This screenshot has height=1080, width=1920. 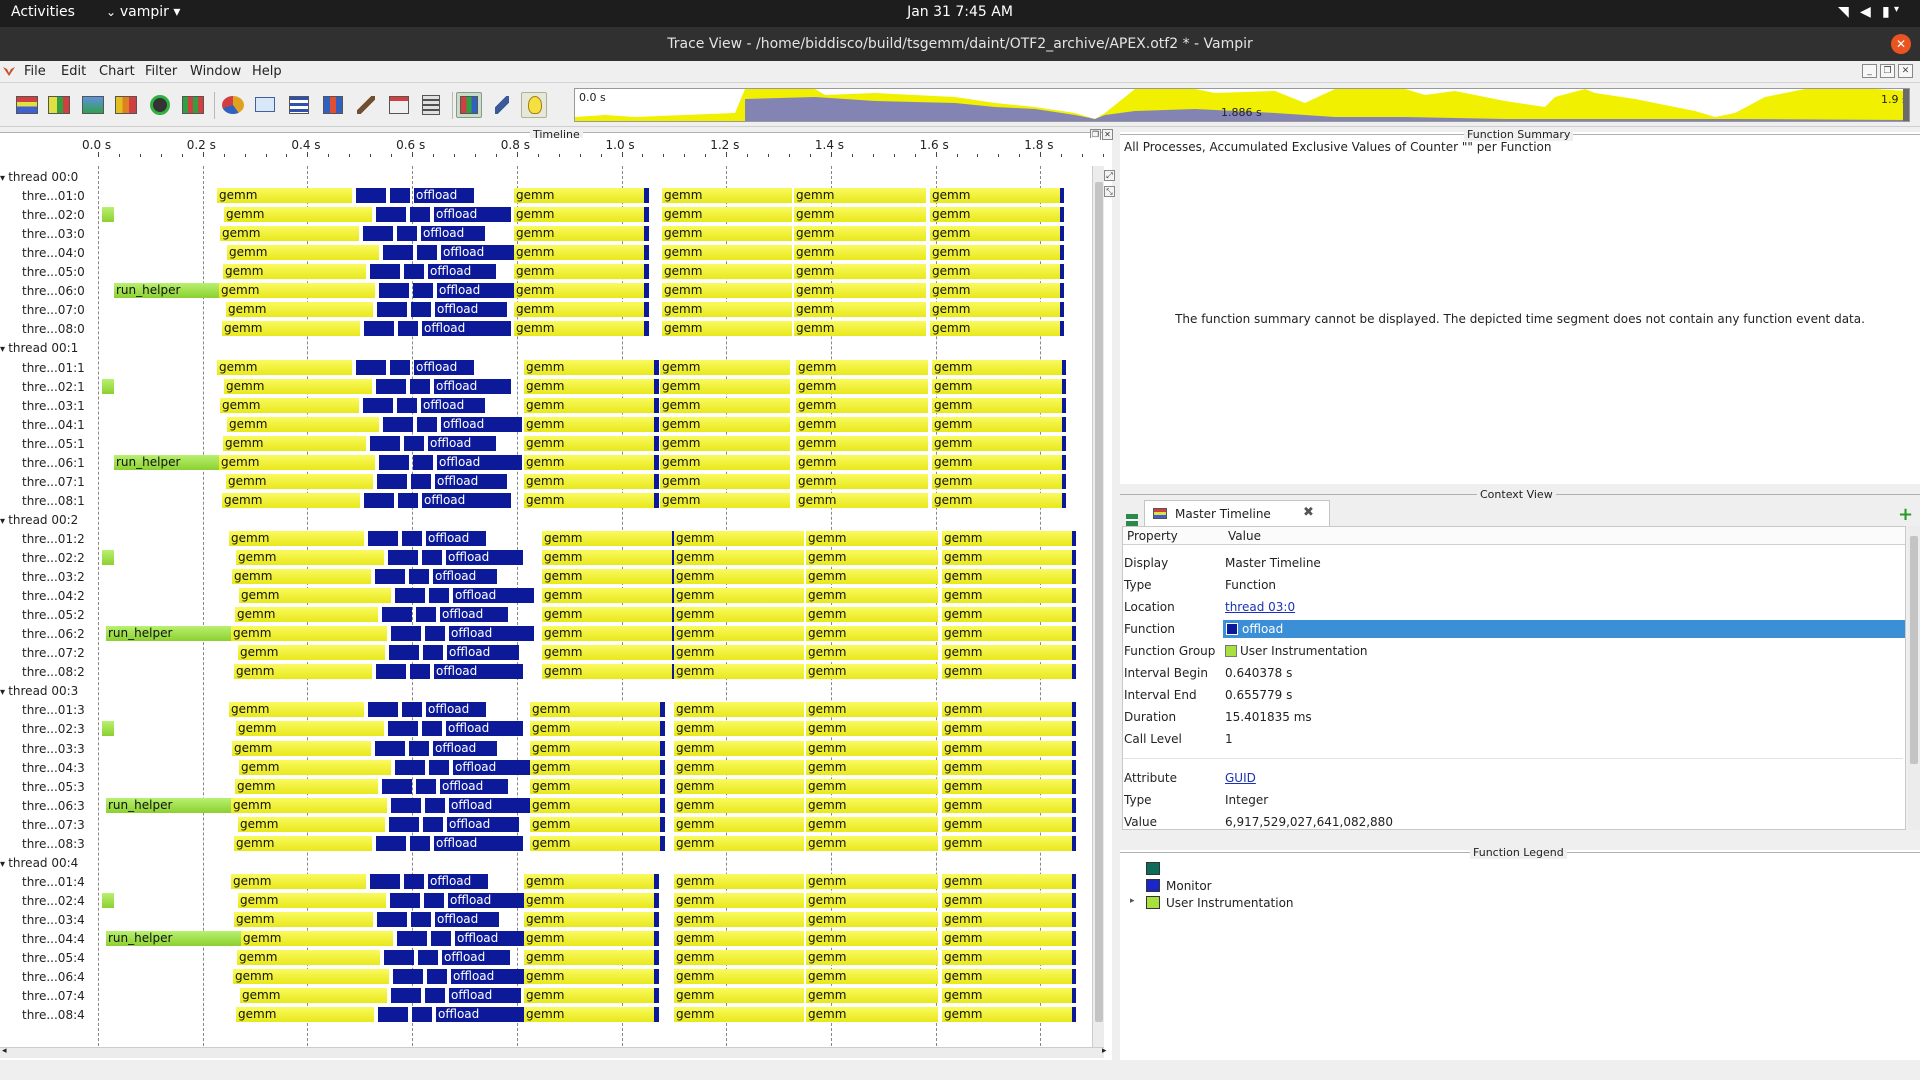 What do you see at coordinates (72, 710) in the screenshot?
I see `thread-row-label: thre...01:3` at bounding box center [72, 710].